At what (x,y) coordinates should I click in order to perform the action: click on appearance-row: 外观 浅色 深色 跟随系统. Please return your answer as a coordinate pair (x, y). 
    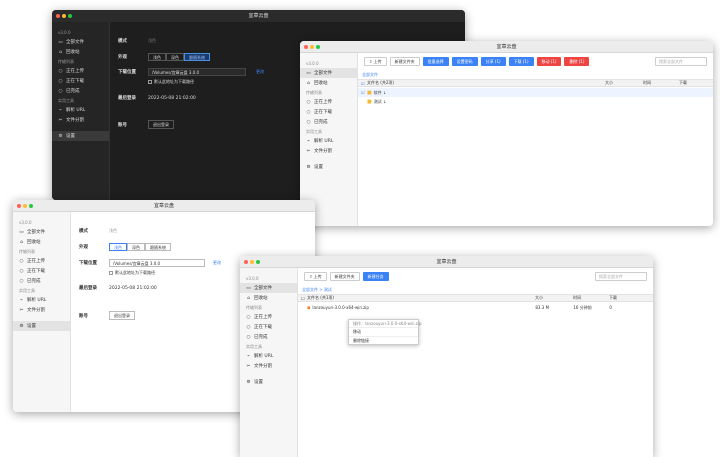
    Looking at the image, I should click on (164, 57).